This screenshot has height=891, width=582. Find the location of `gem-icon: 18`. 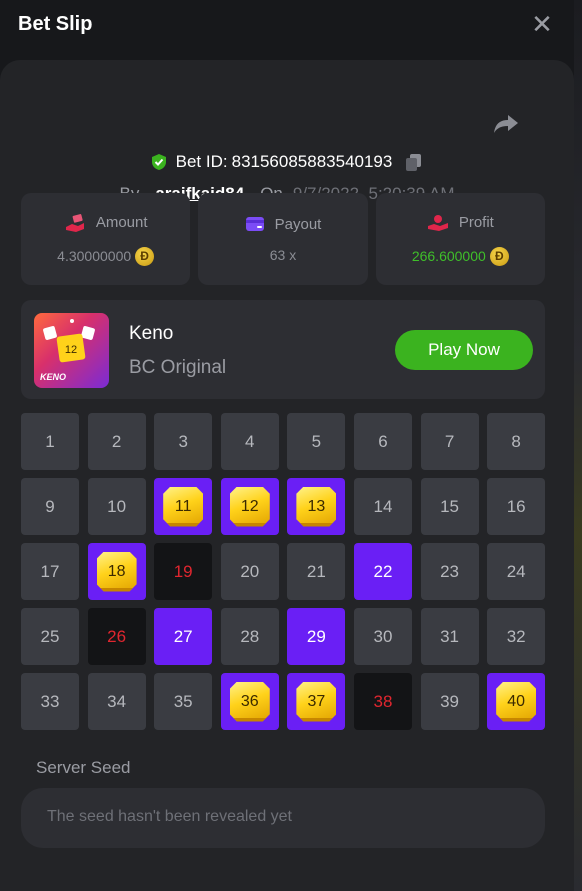

gem-icon: 18 is located at coordinates (116, 571).